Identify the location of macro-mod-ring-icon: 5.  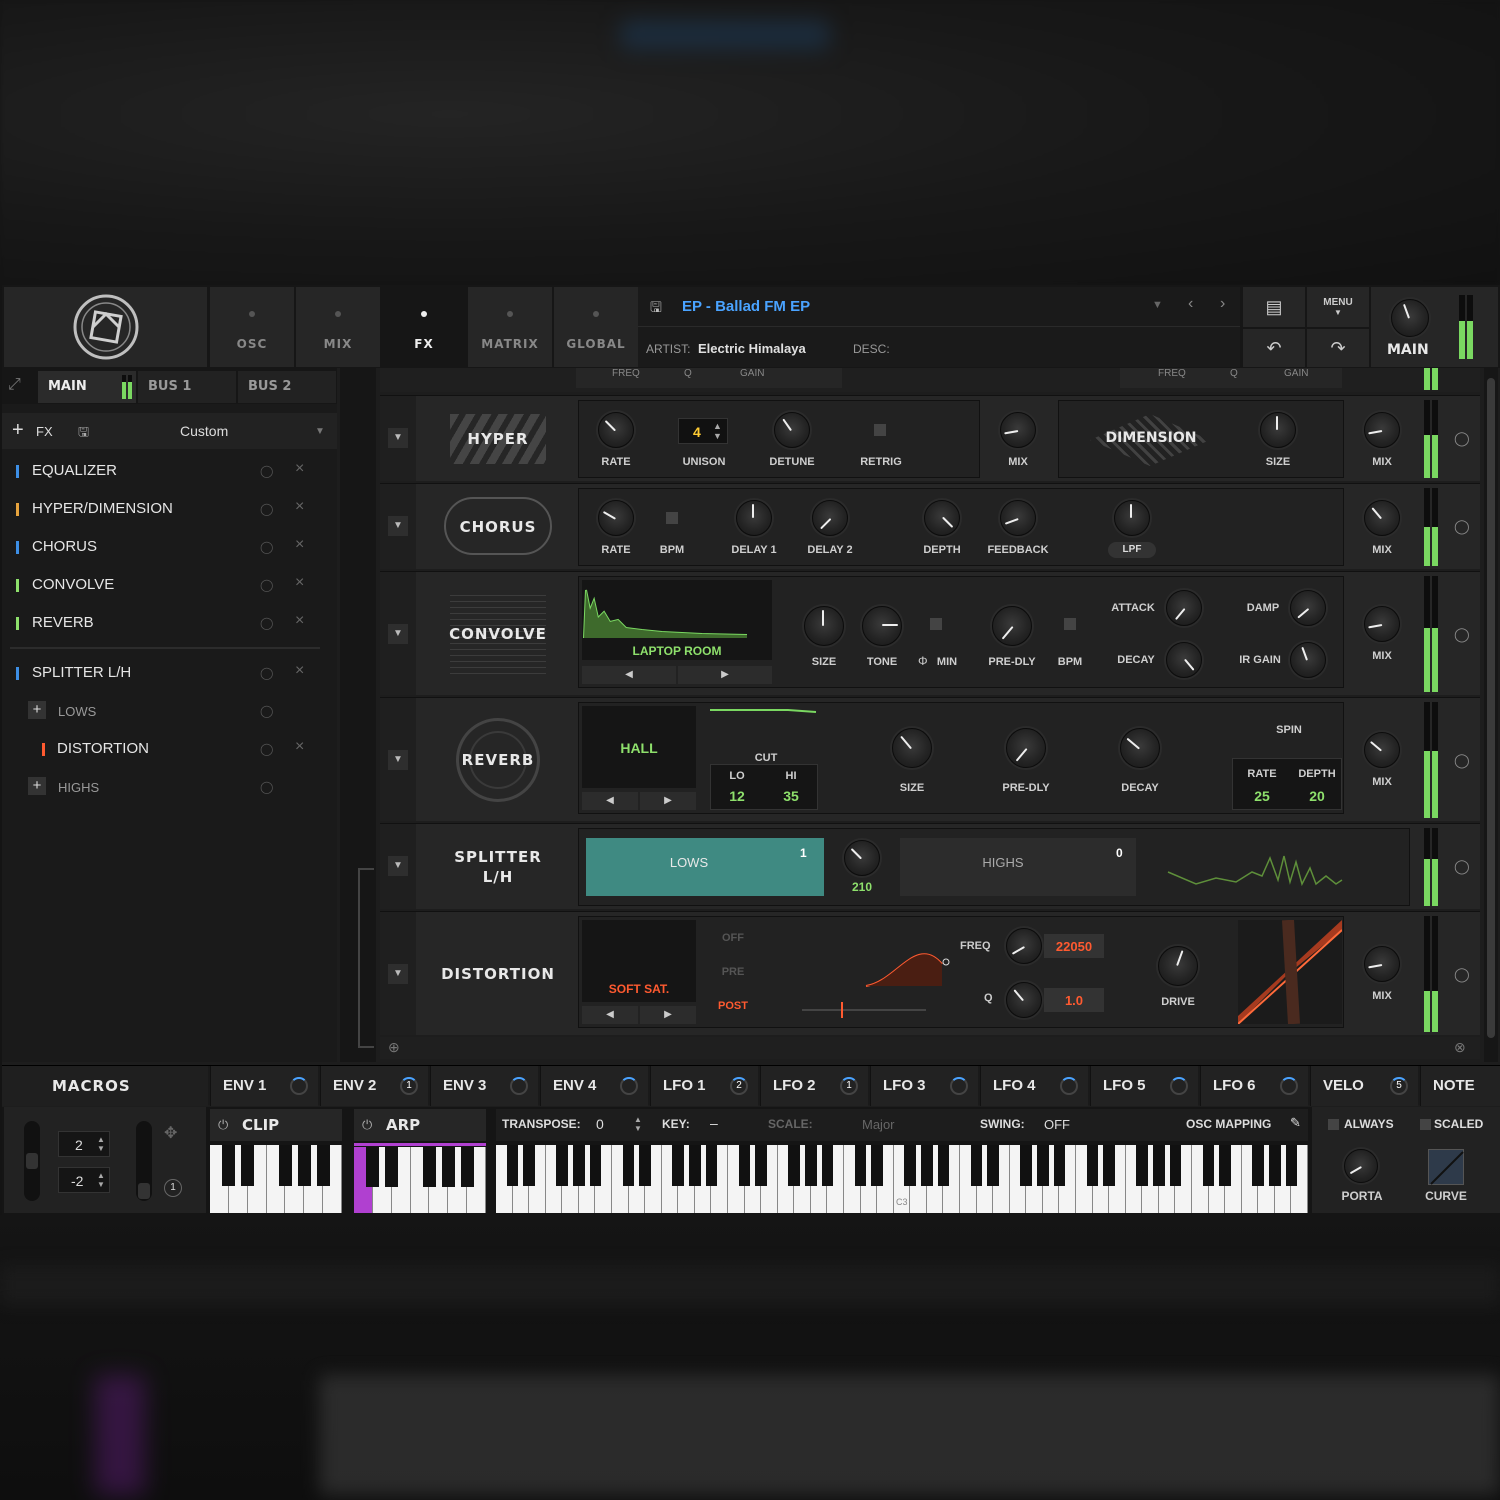
(1399, 1086).